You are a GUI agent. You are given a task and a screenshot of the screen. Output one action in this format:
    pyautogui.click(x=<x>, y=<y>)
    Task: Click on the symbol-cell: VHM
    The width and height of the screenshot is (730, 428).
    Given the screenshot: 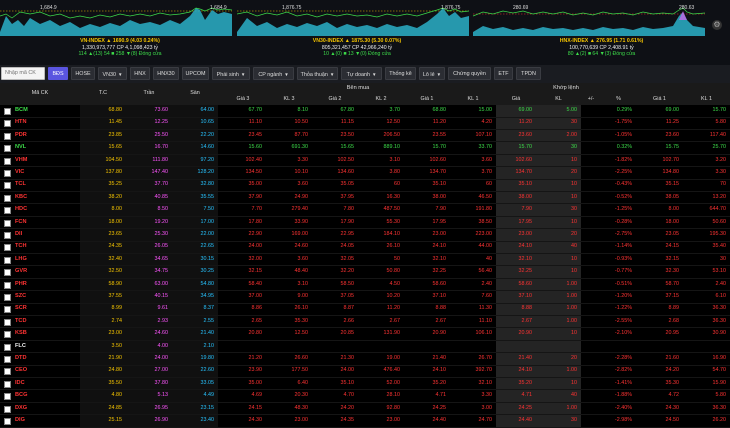 What is the action you would take?
    pyautogui.click(x=21, y=161)
    